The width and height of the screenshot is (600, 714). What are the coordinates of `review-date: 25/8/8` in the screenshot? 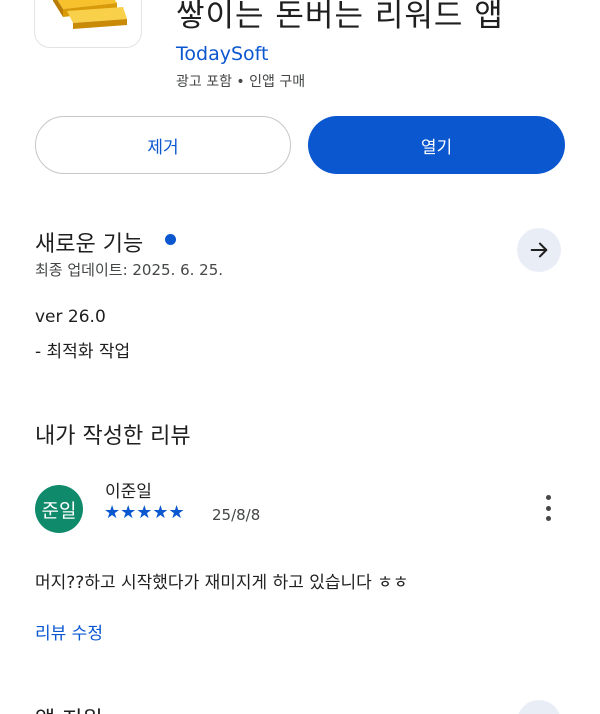 It's located at (236, 515).